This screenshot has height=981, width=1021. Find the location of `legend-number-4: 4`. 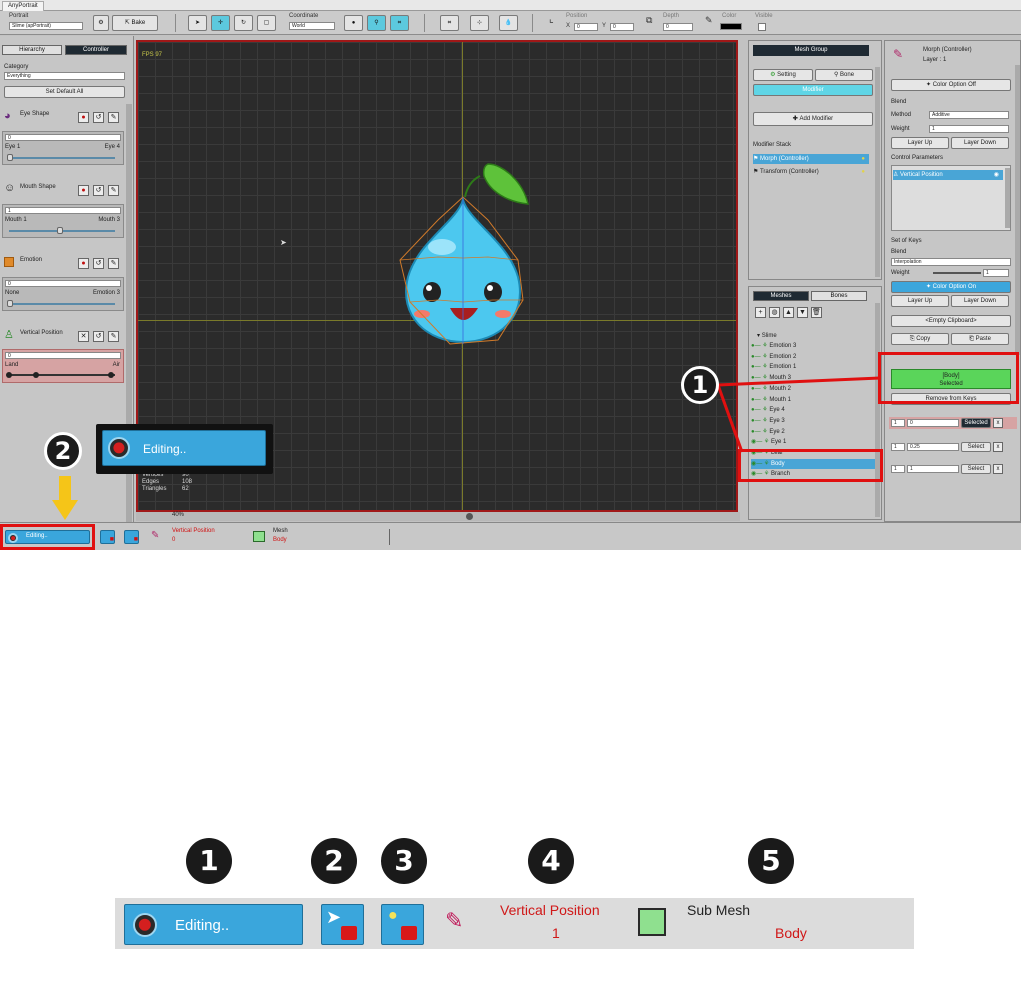

legend-number-4: 4 is located at coordinates (551, 861).